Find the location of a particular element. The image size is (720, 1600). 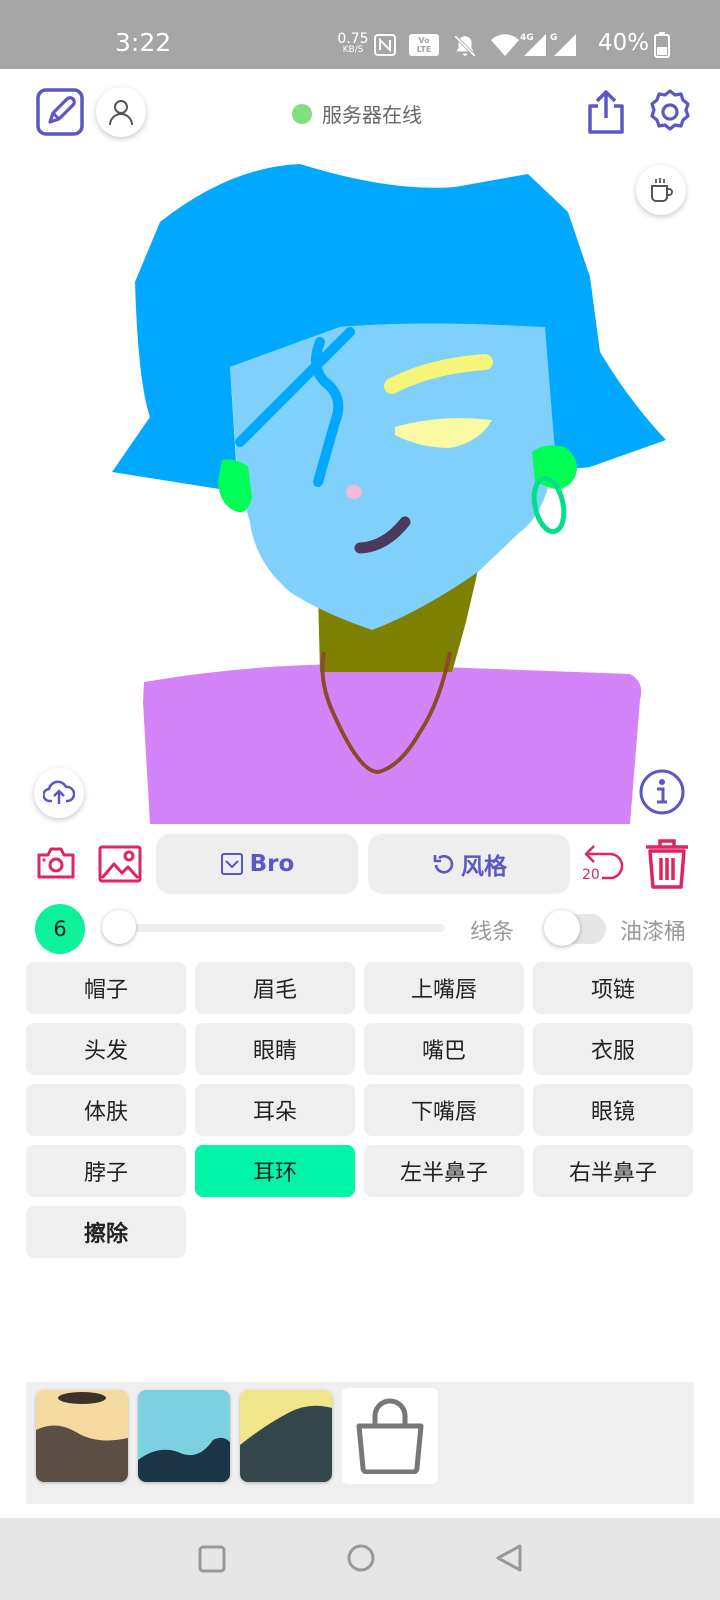

brush-size-slider-thumb is located at coordinates (119, 927).